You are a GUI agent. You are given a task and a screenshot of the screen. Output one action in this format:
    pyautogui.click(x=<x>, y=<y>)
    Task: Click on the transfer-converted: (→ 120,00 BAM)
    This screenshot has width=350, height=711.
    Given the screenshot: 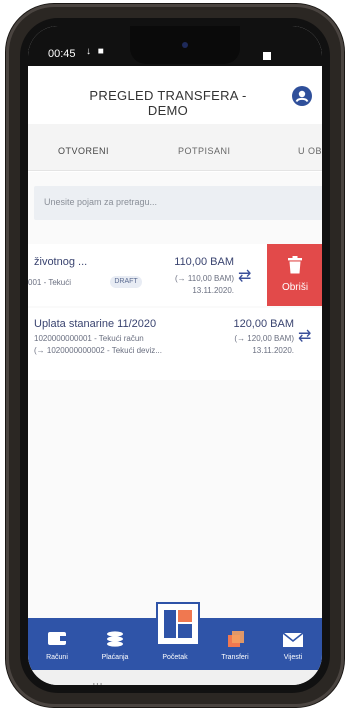 What is the action you would take?
    pyautogui.click(x=264, y=338)
    